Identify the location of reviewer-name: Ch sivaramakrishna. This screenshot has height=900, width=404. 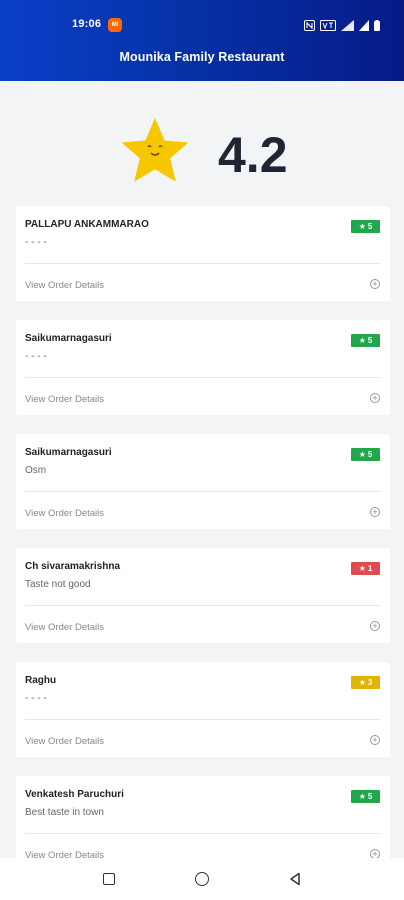
(73, 566).